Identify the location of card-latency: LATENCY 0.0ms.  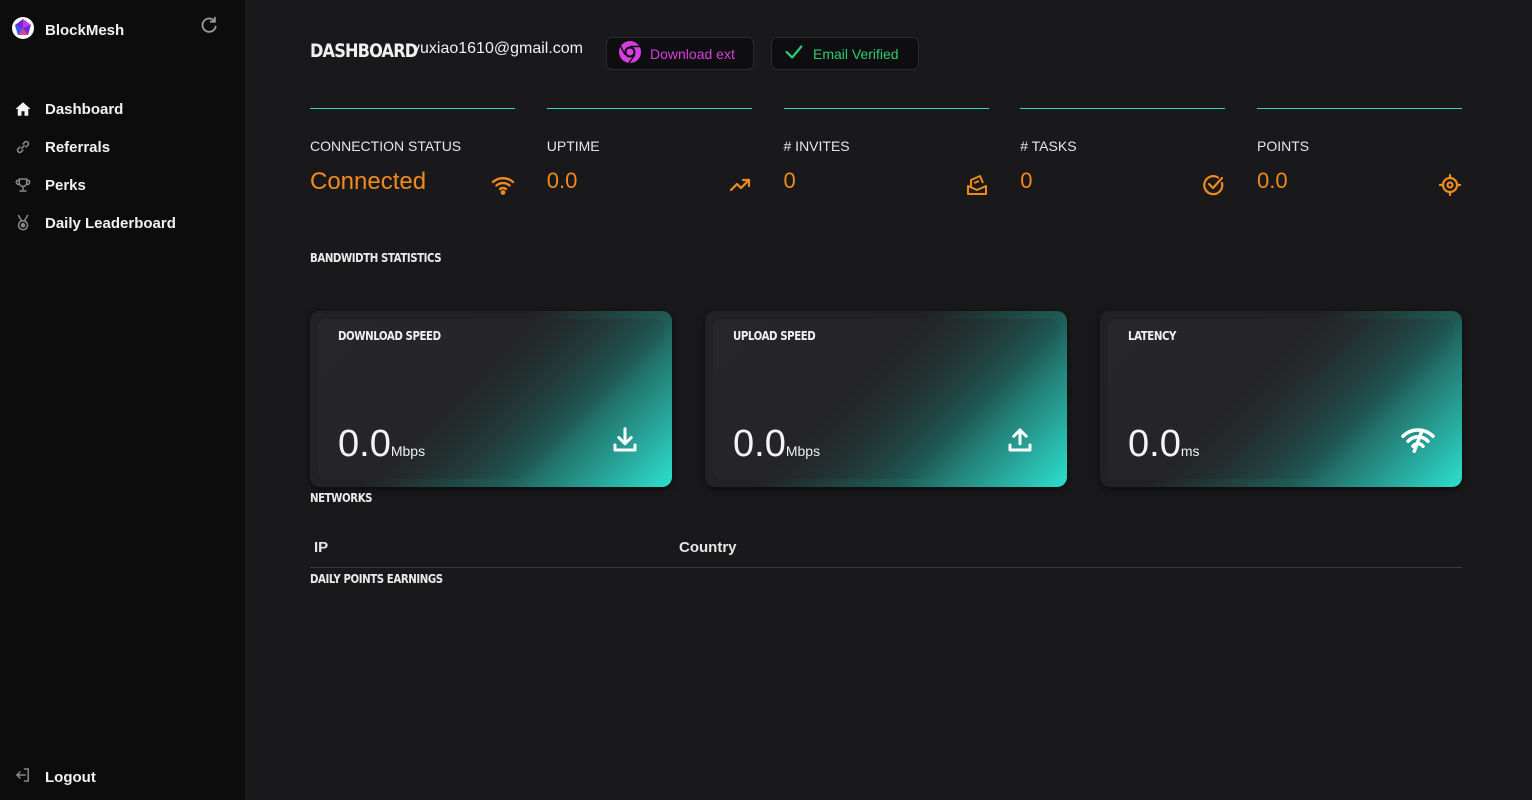
(1281, 399).